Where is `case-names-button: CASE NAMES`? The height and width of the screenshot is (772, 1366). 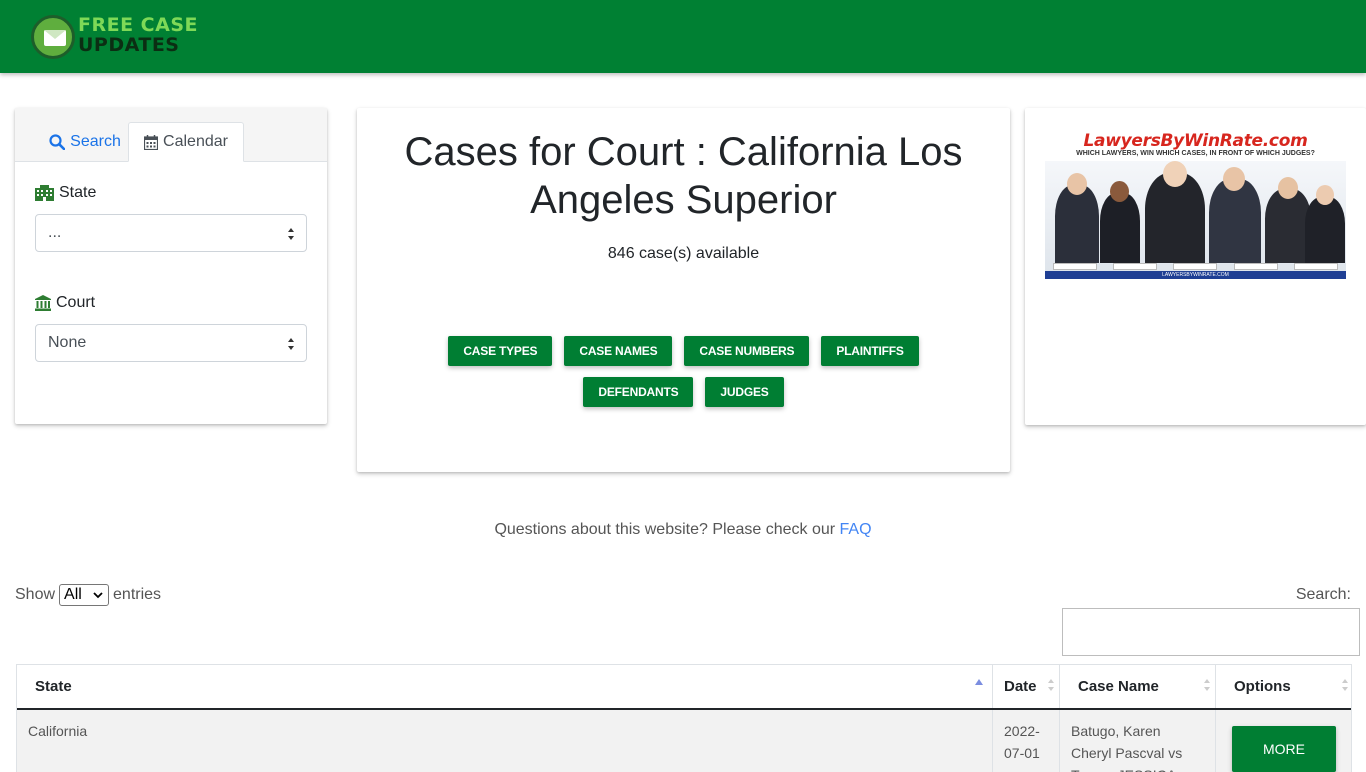
case-names-button: CASE NAMES is located at coordinates (618, 351).